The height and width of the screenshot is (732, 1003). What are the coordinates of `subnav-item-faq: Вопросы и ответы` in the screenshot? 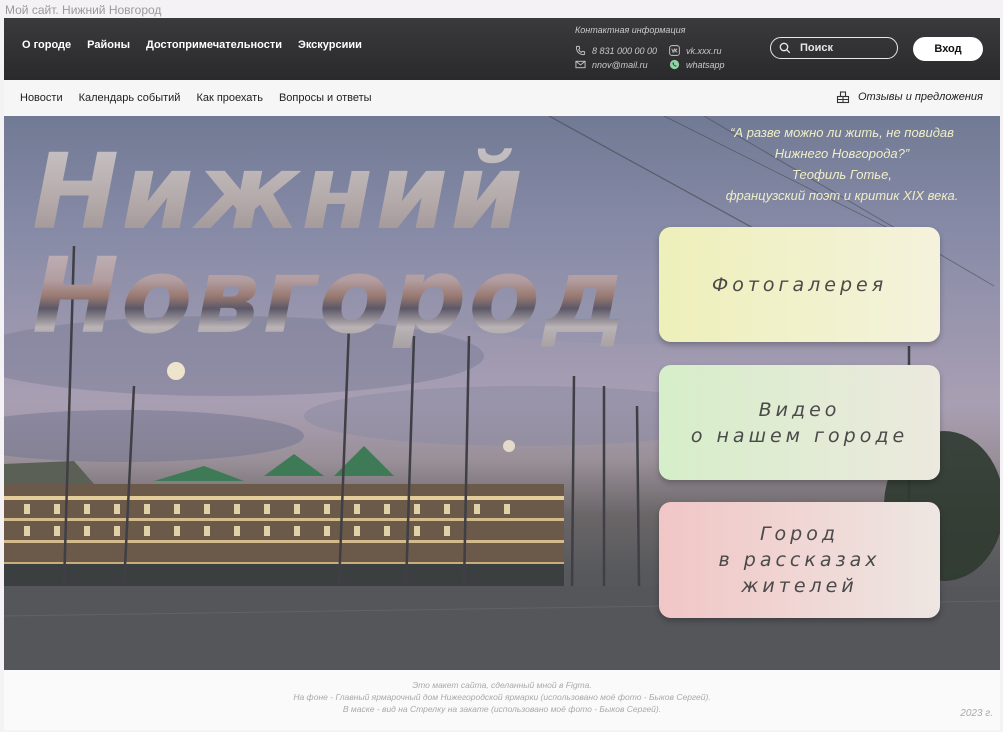 It's located at (325, 98).